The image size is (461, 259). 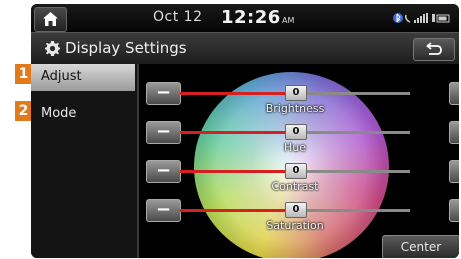 I want to click on saturation-slider-fill, so click(x=237, y=210).